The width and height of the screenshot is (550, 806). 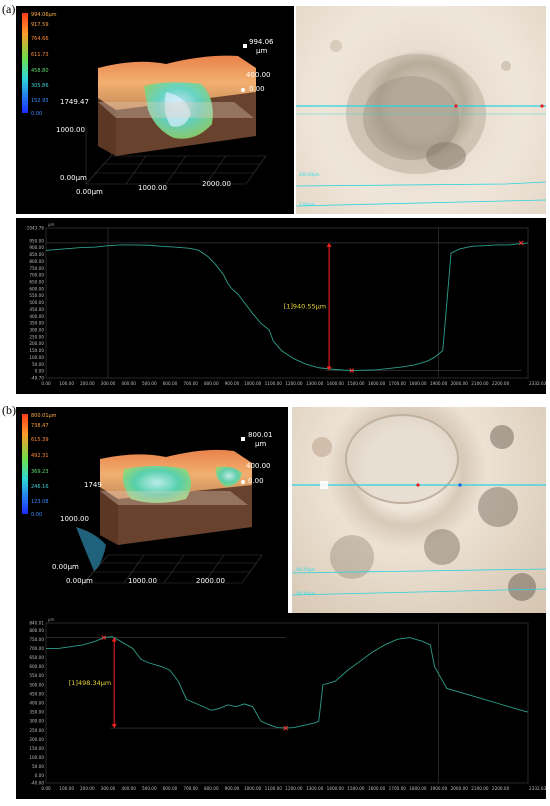 I want to click on x-tick-label: 1900.00, so click(x=439, y=383).